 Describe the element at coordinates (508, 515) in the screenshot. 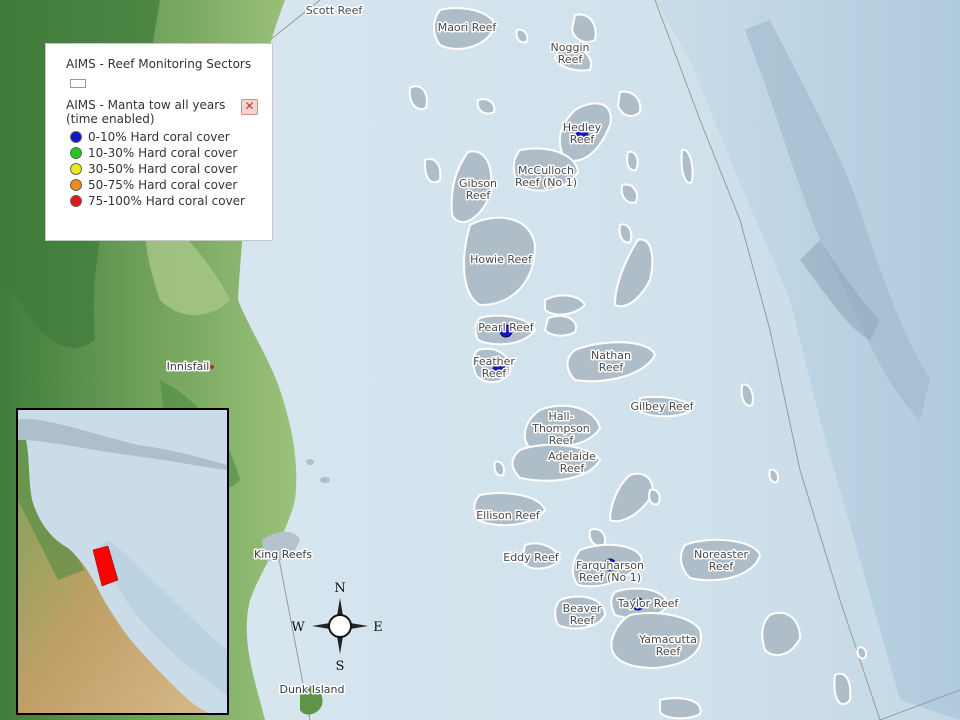

I see `label-ellison-reef: Ellison Reef` at that location.